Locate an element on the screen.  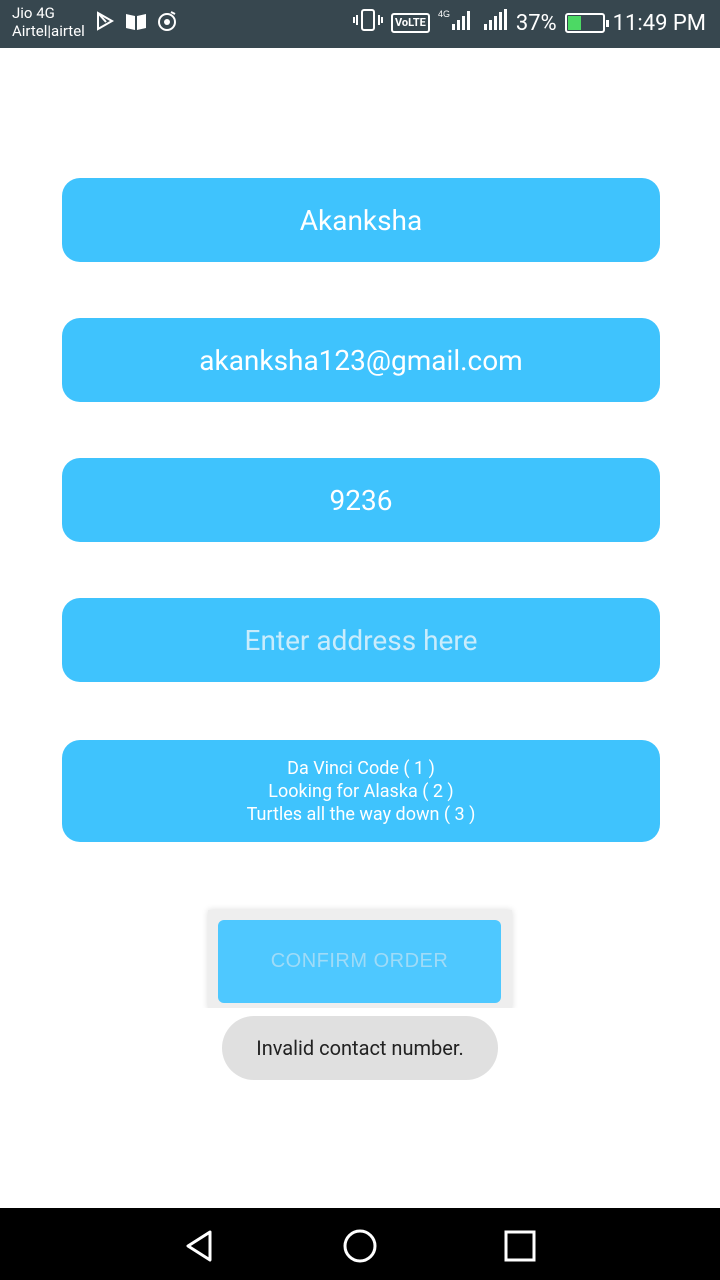
carrier-line2: Airtel|airtel is located at coordinates (48, 31).